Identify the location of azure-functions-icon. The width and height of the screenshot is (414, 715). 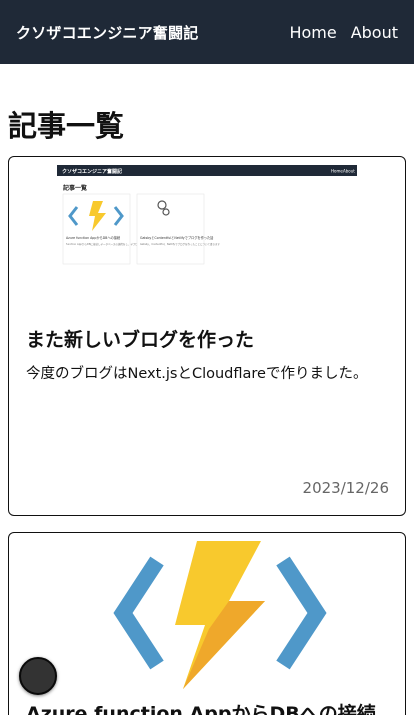
(220, 615).